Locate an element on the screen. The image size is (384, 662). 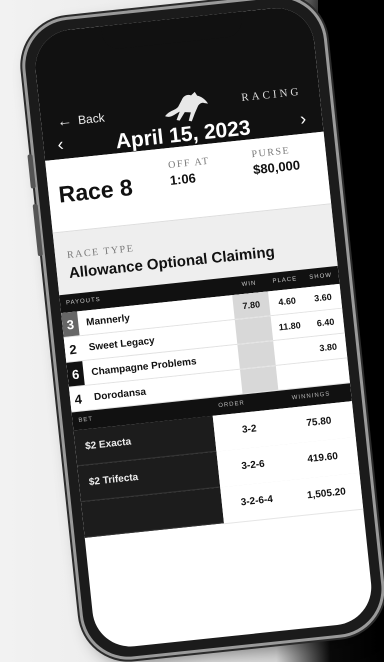
show-payout: 3.80 is located at coordinates (328, 347).